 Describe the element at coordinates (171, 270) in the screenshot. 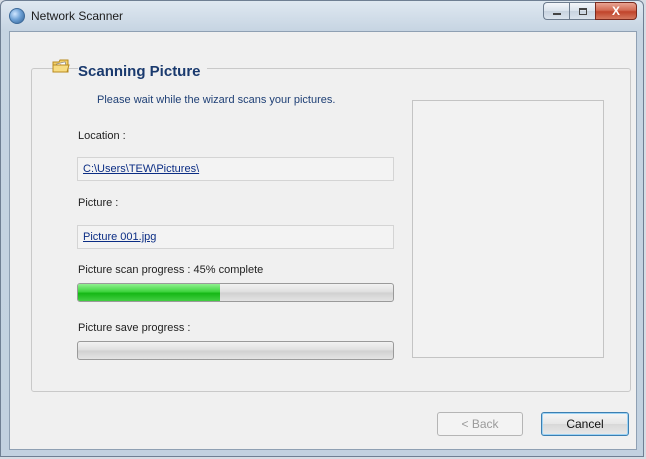

I see `scan-progress-label: Picture scan progress : 45% complete` at that location.